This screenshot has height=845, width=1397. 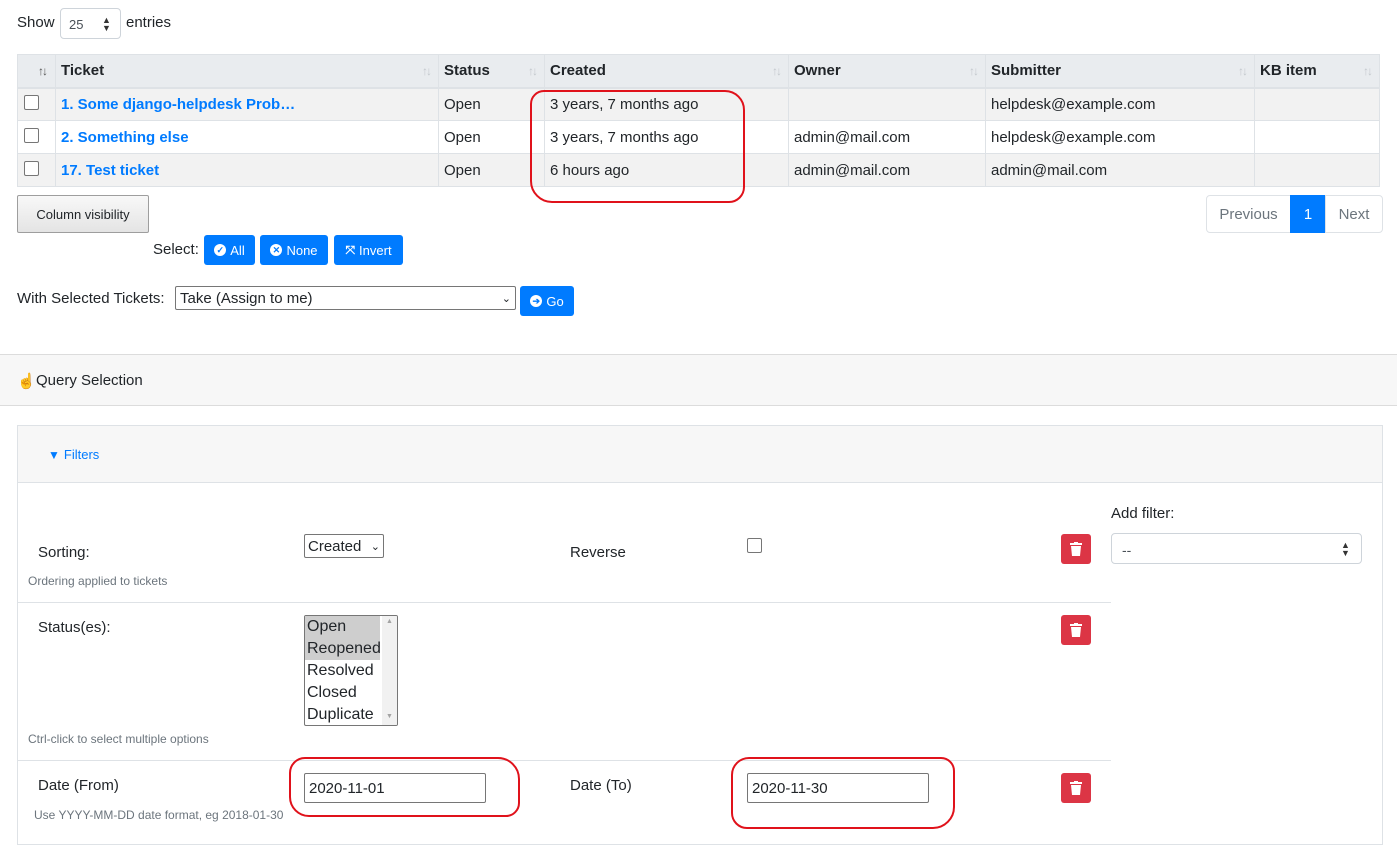 What do you see at coordinates (90, 23) in the screenshot?
I see `entries-select: 25 ▲ ▼` at bounding box center [90, 23].